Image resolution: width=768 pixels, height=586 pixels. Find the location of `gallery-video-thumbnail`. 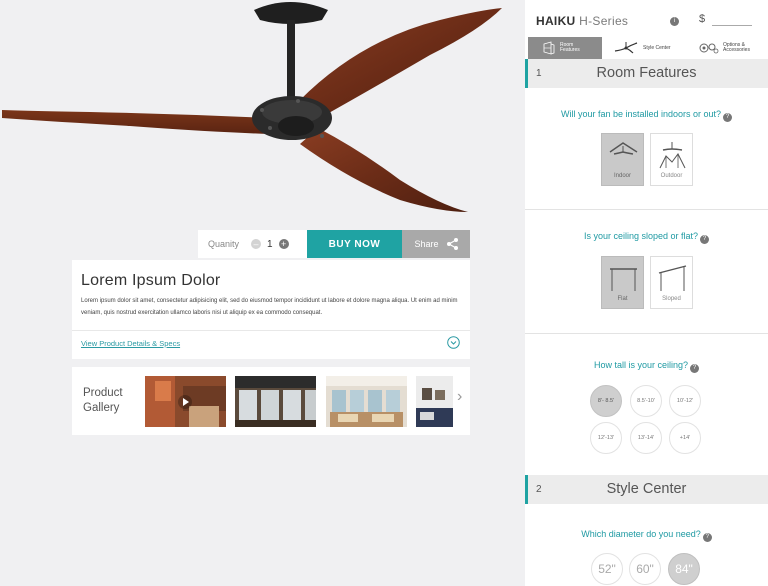

gallery-video-thumbnail is located at coordinates (185, 401).